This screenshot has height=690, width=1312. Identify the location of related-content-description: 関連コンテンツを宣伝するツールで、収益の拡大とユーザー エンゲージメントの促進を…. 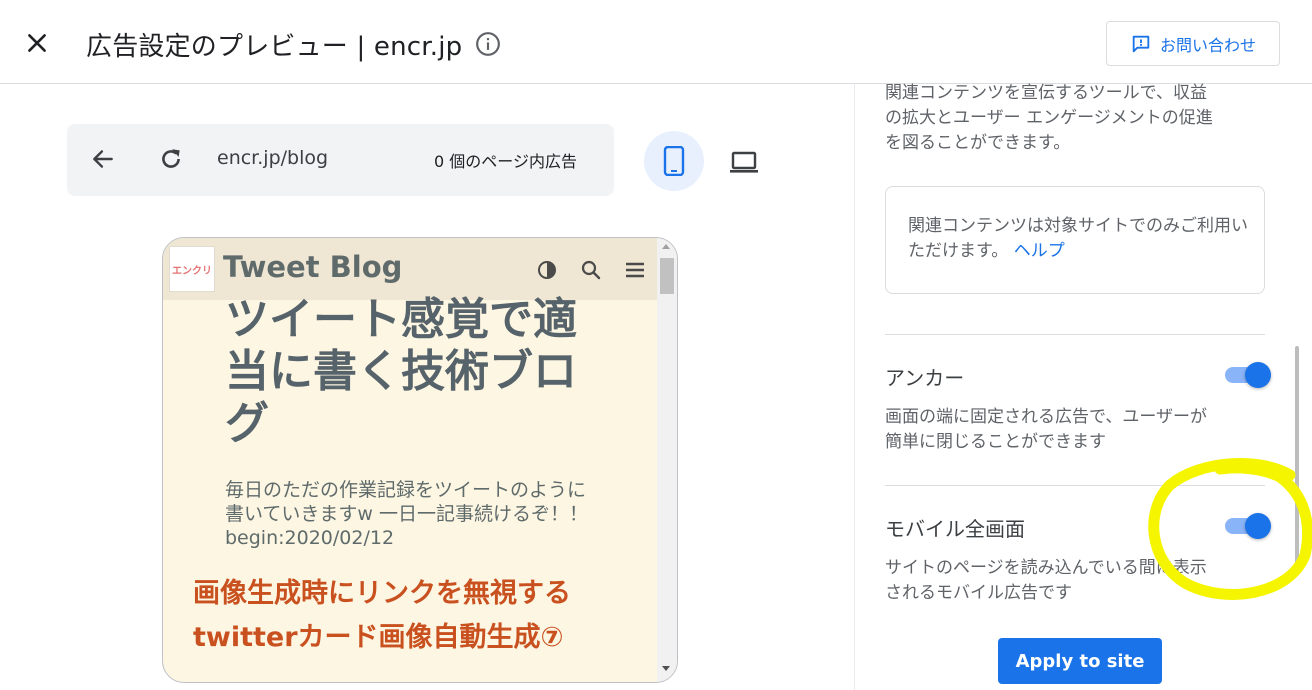
(1049, 118).